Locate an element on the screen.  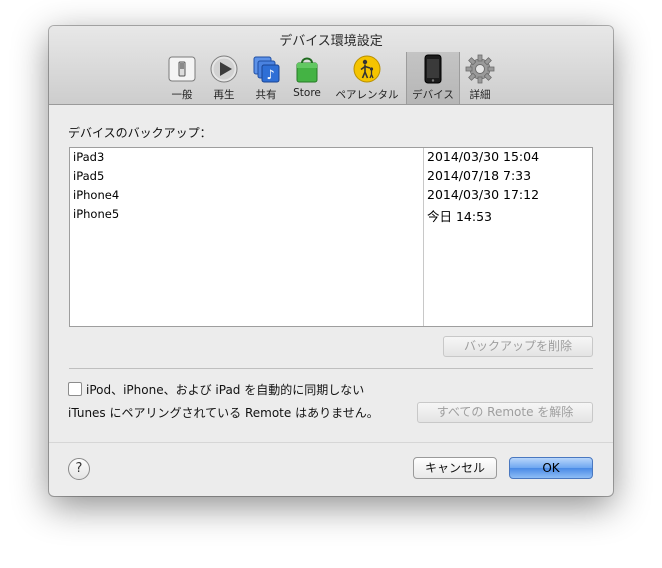
preferences-toolbar: デバイス環境設定 一般 再生 ♪ 共有 Store ペアレンタル デバイス 詳細 is located at coordinates (331, 65).